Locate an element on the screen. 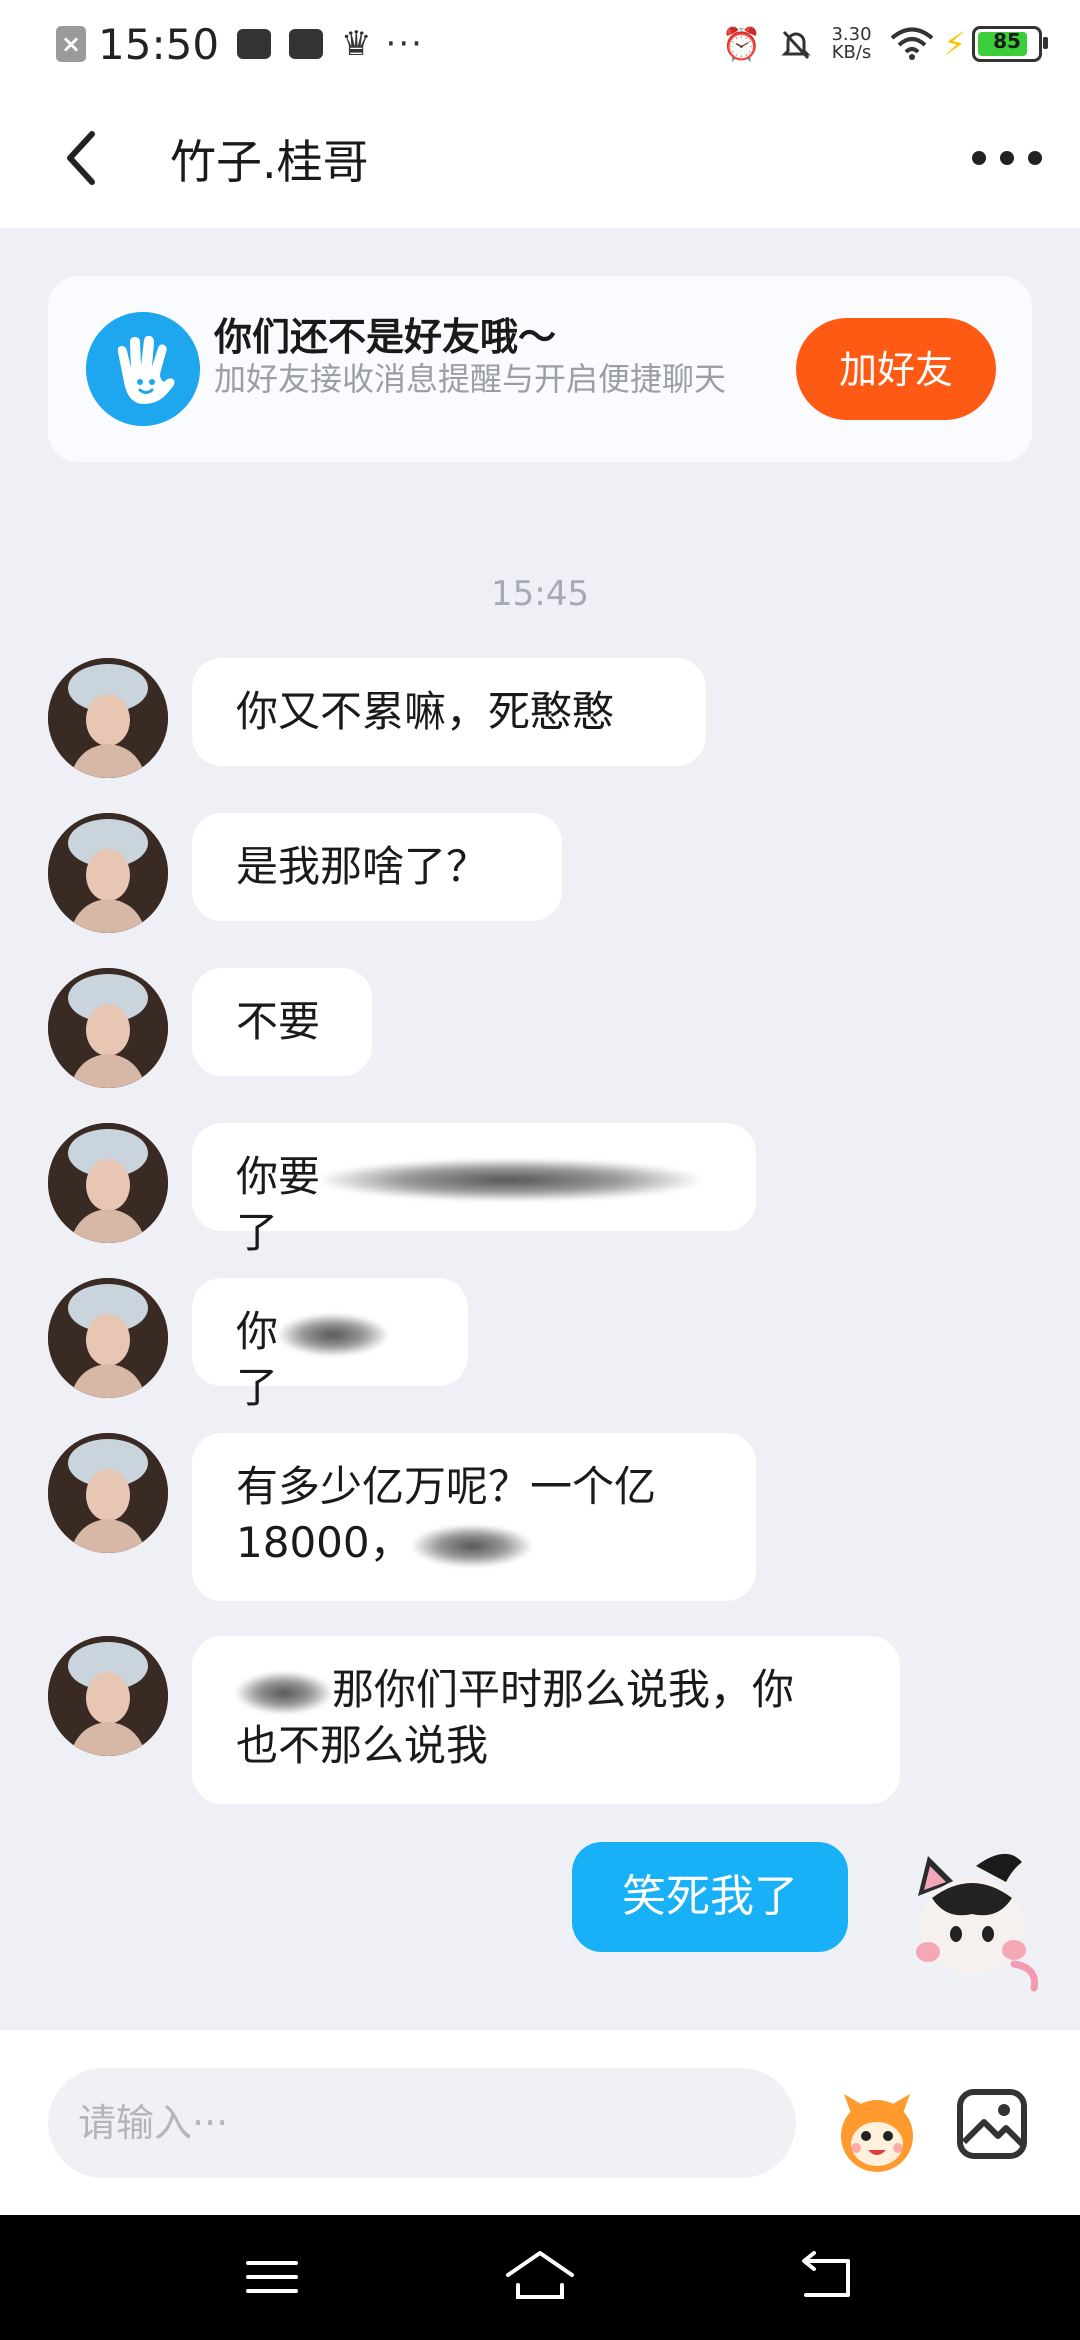 The height and width of the screenshot is (2340, 1080). status-time: 15:50 is located at coordinates (159, 44).